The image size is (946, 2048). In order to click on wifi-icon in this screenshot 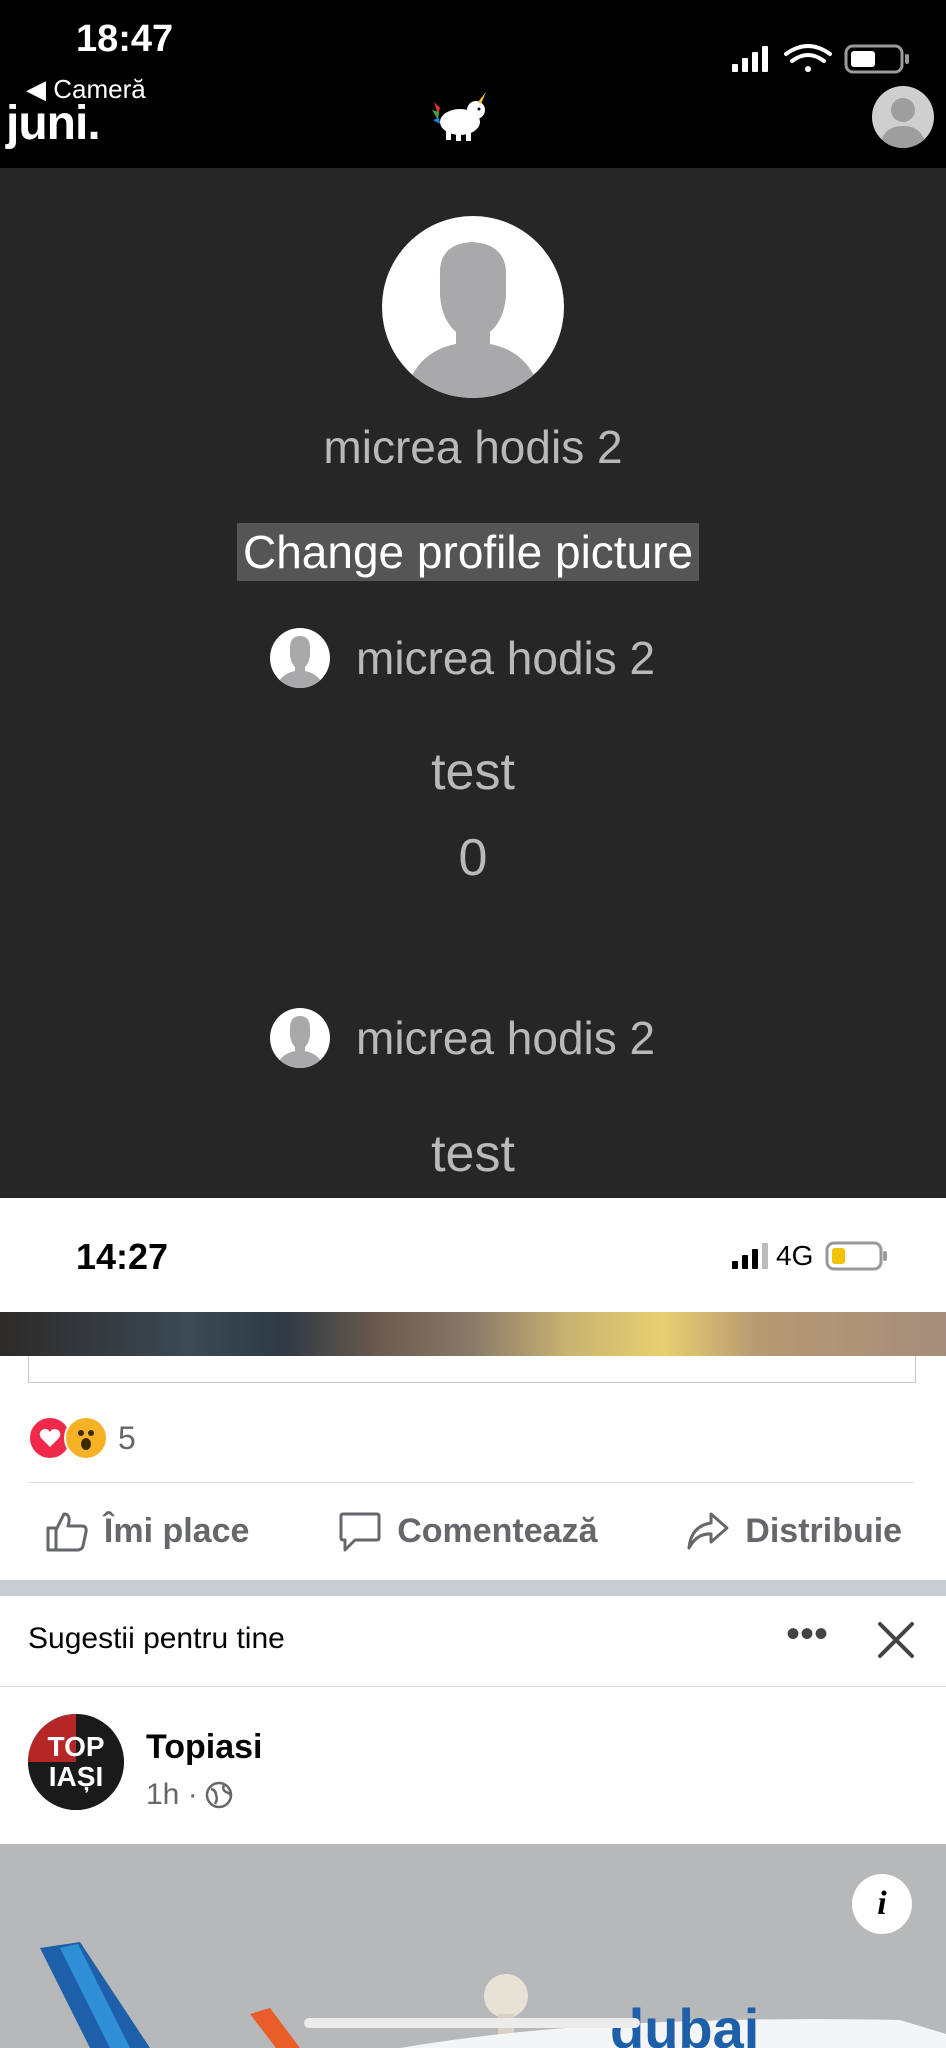, I will do `click(808, 58)`.